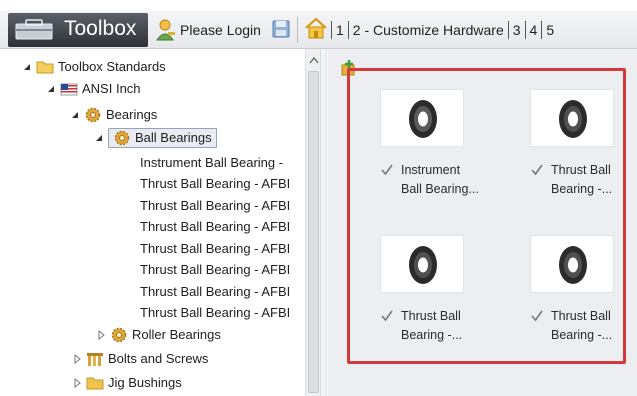 The width and height of the screenshot is (637, 396). What do you see at coordinates (324, 222) in the screenshot?
I see `panel-splitter` at bounding box center [324, 222].